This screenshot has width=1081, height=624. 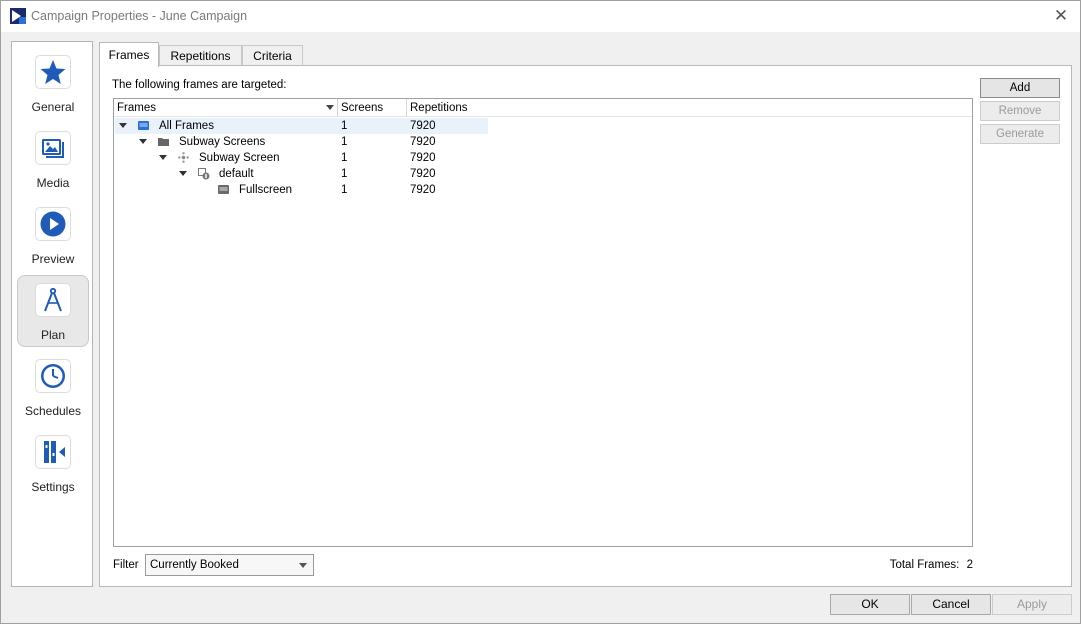 I want to click on app-logo-icon, so click(x=18, y=16).